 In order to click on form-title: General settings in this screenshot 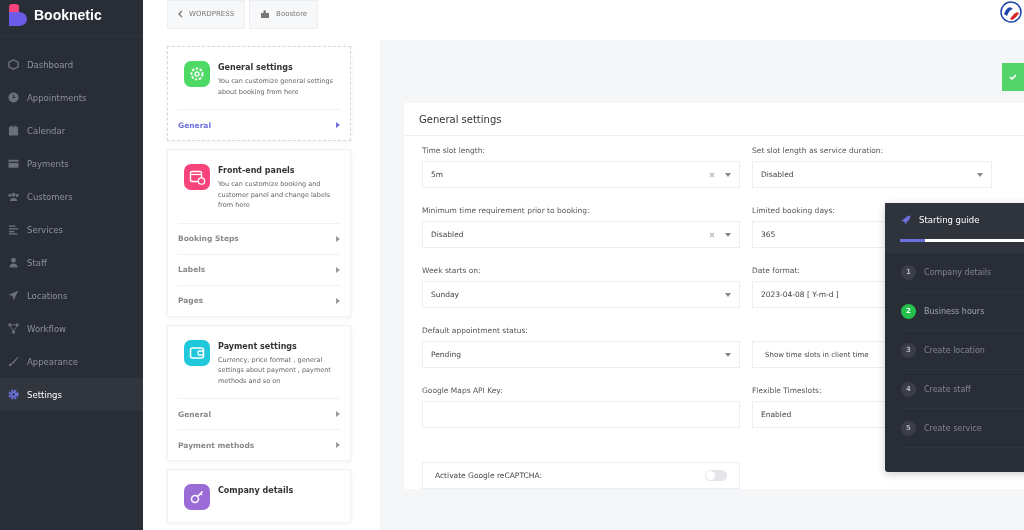, I will do `click(714, 119)`.